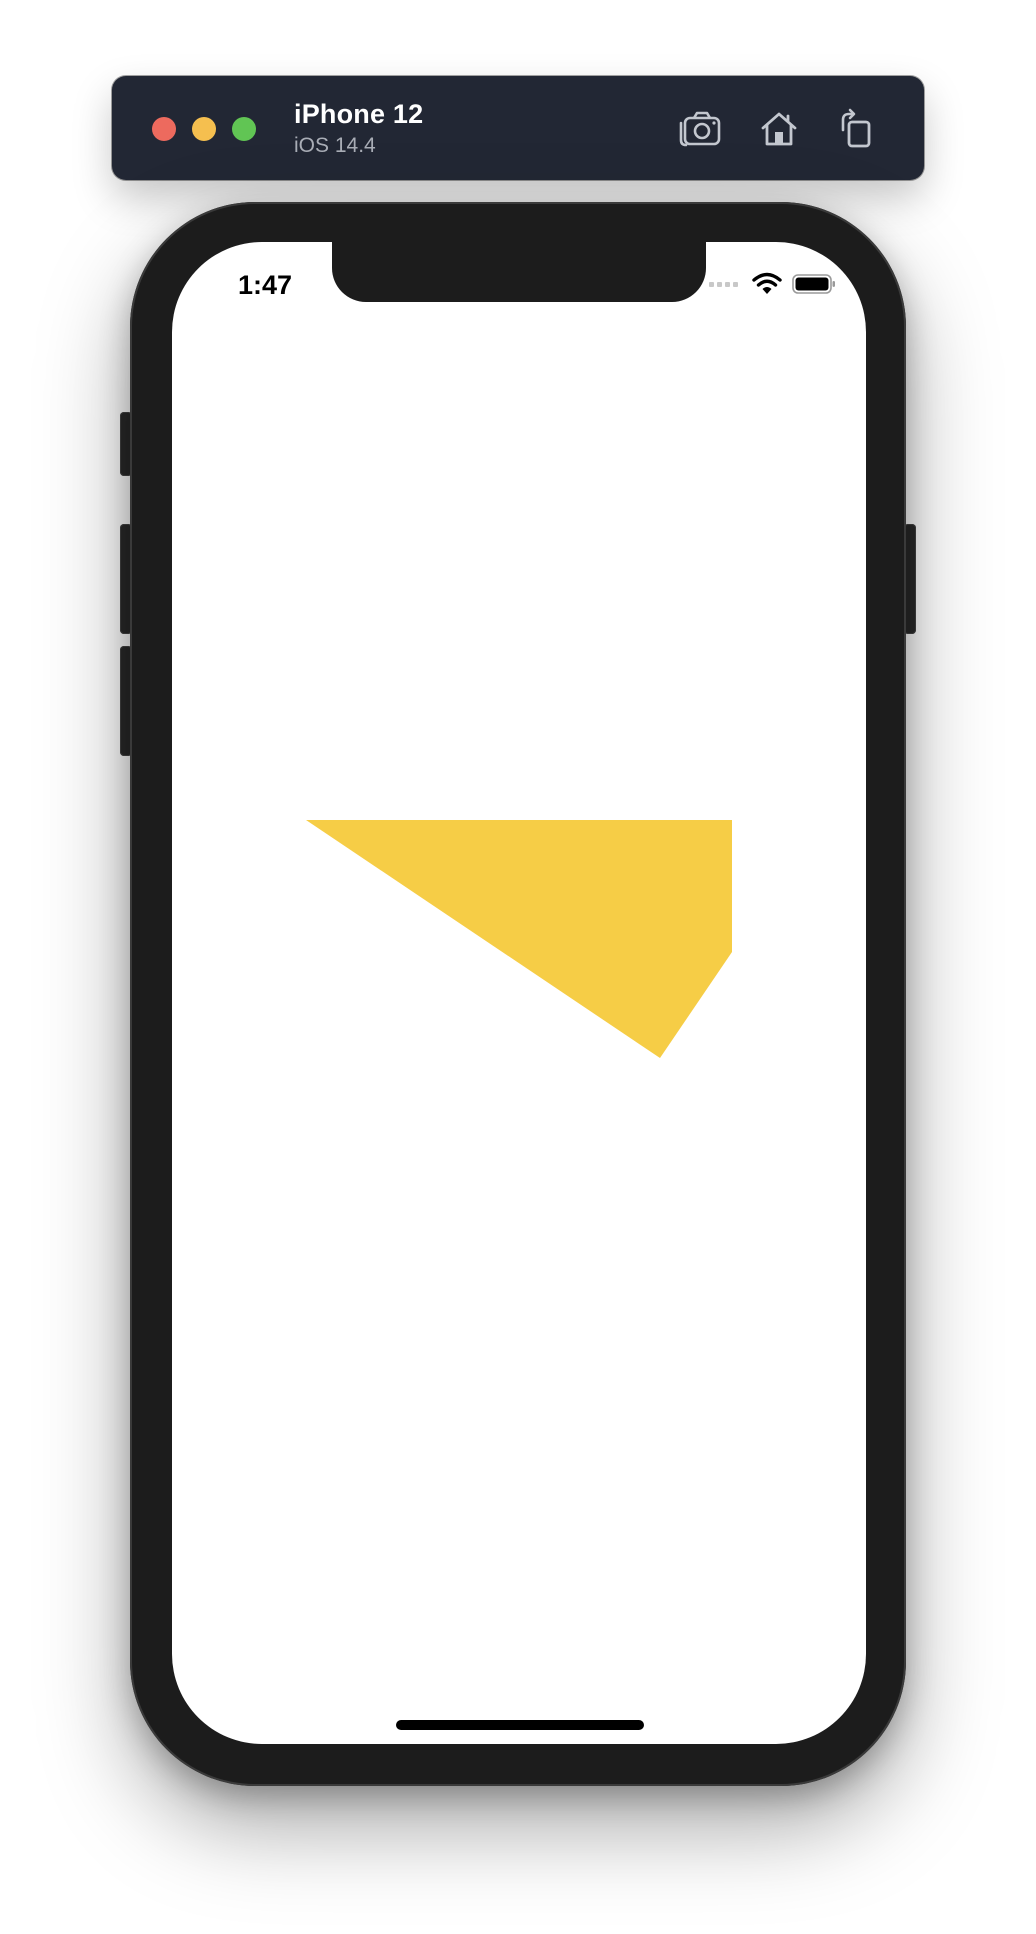 The height and width of the screenshot is (1934, 1036). Describe the element at coordinates (164, 129) in the screenshot. I see `close-window-button` at that location.